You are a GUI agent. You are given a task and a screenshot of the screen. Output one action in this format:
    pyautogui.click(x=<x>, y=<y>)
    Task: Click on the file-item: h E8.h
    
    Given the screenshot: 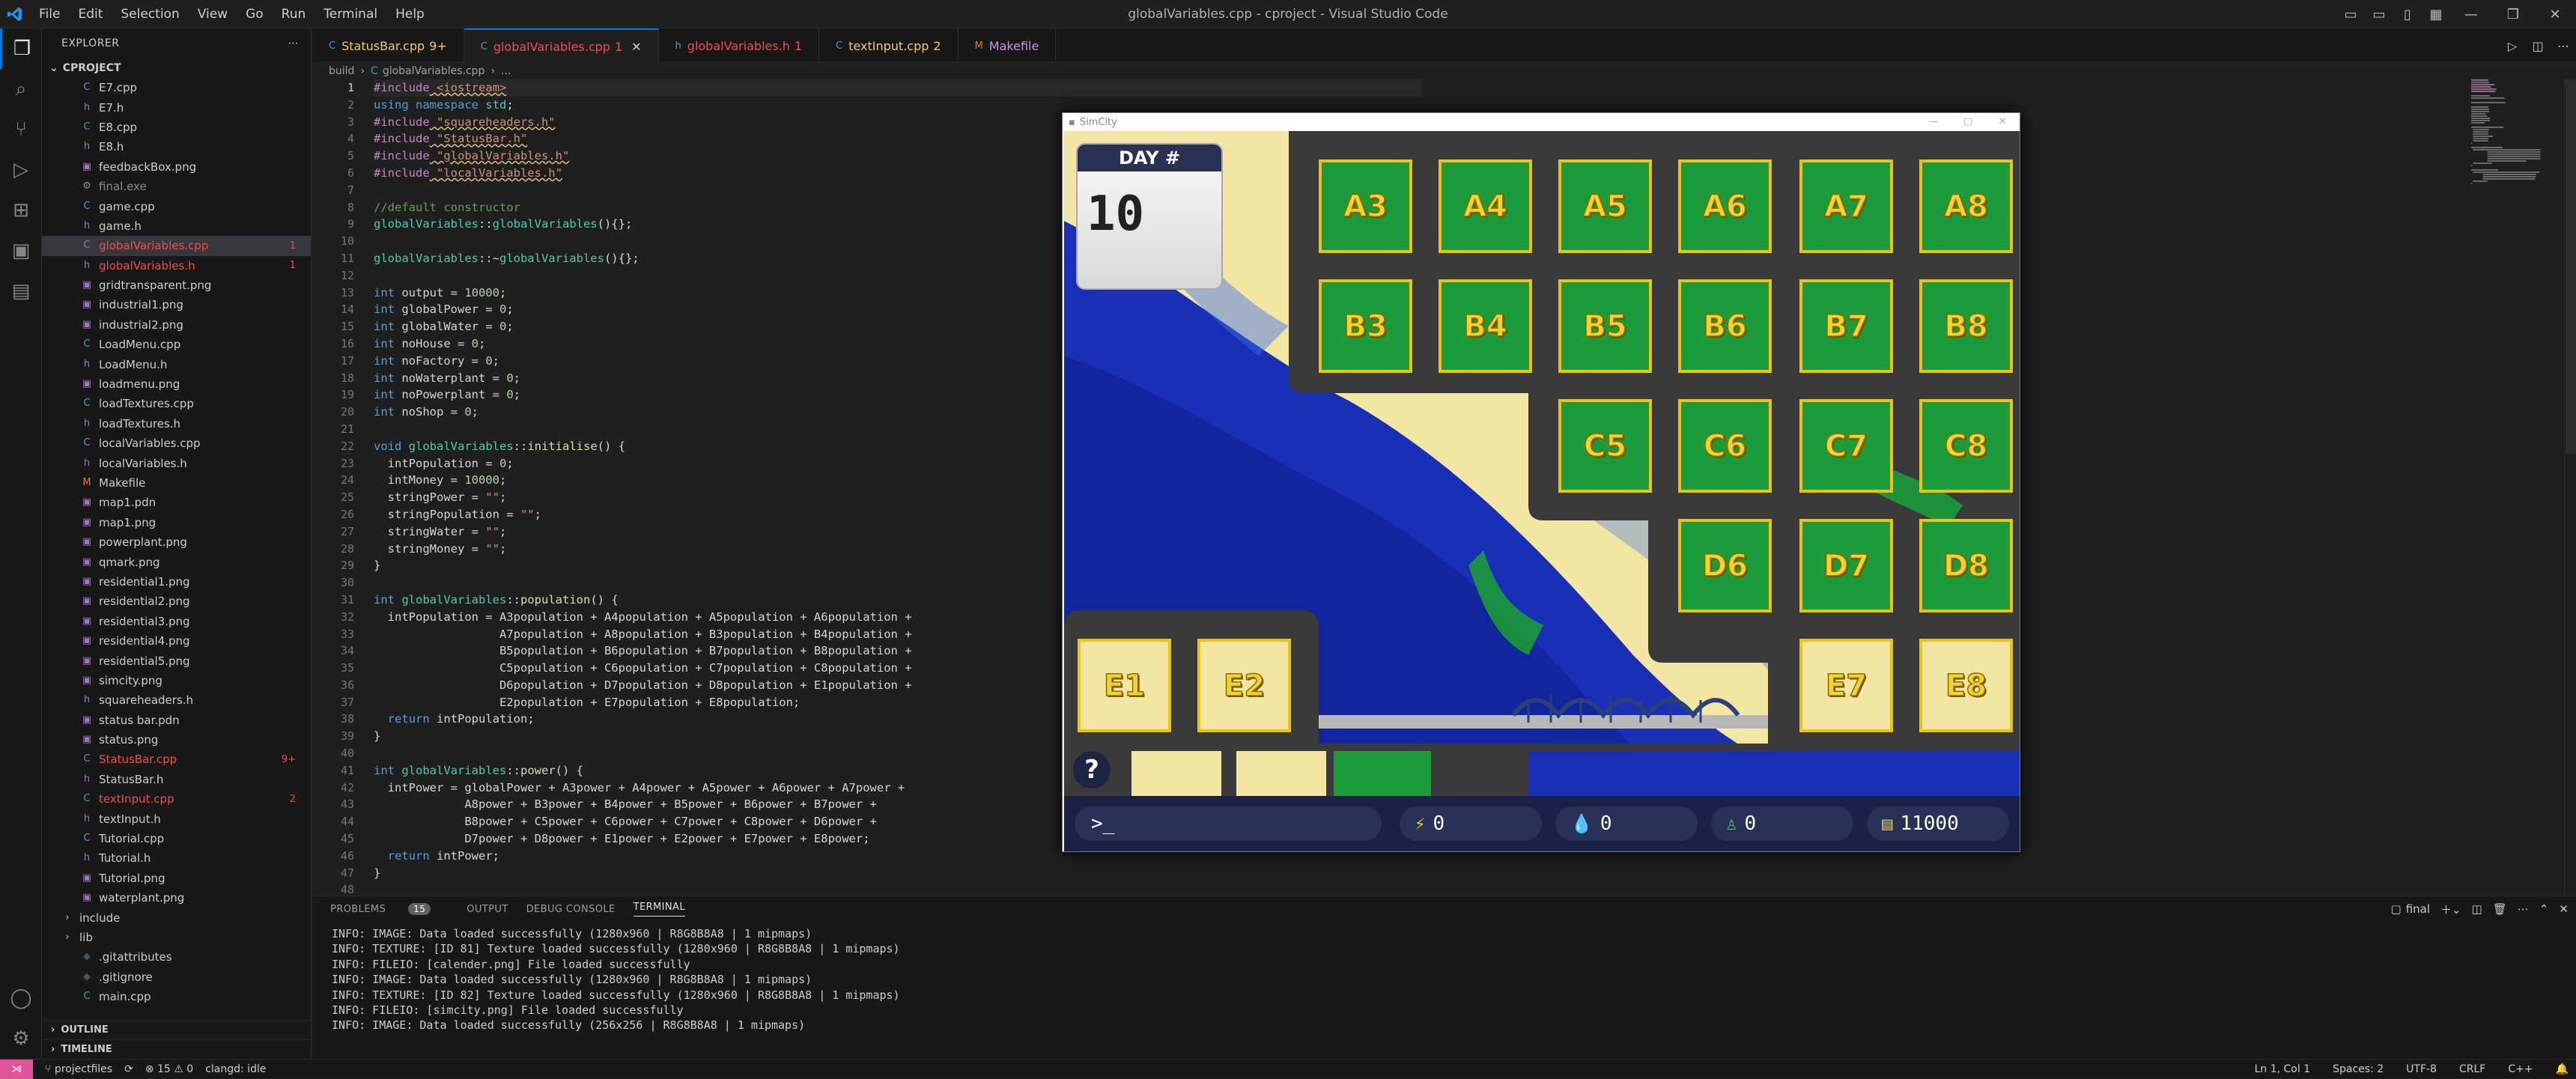 What is the action you would take?
    pyautogui.click(x=176, y=147)
    